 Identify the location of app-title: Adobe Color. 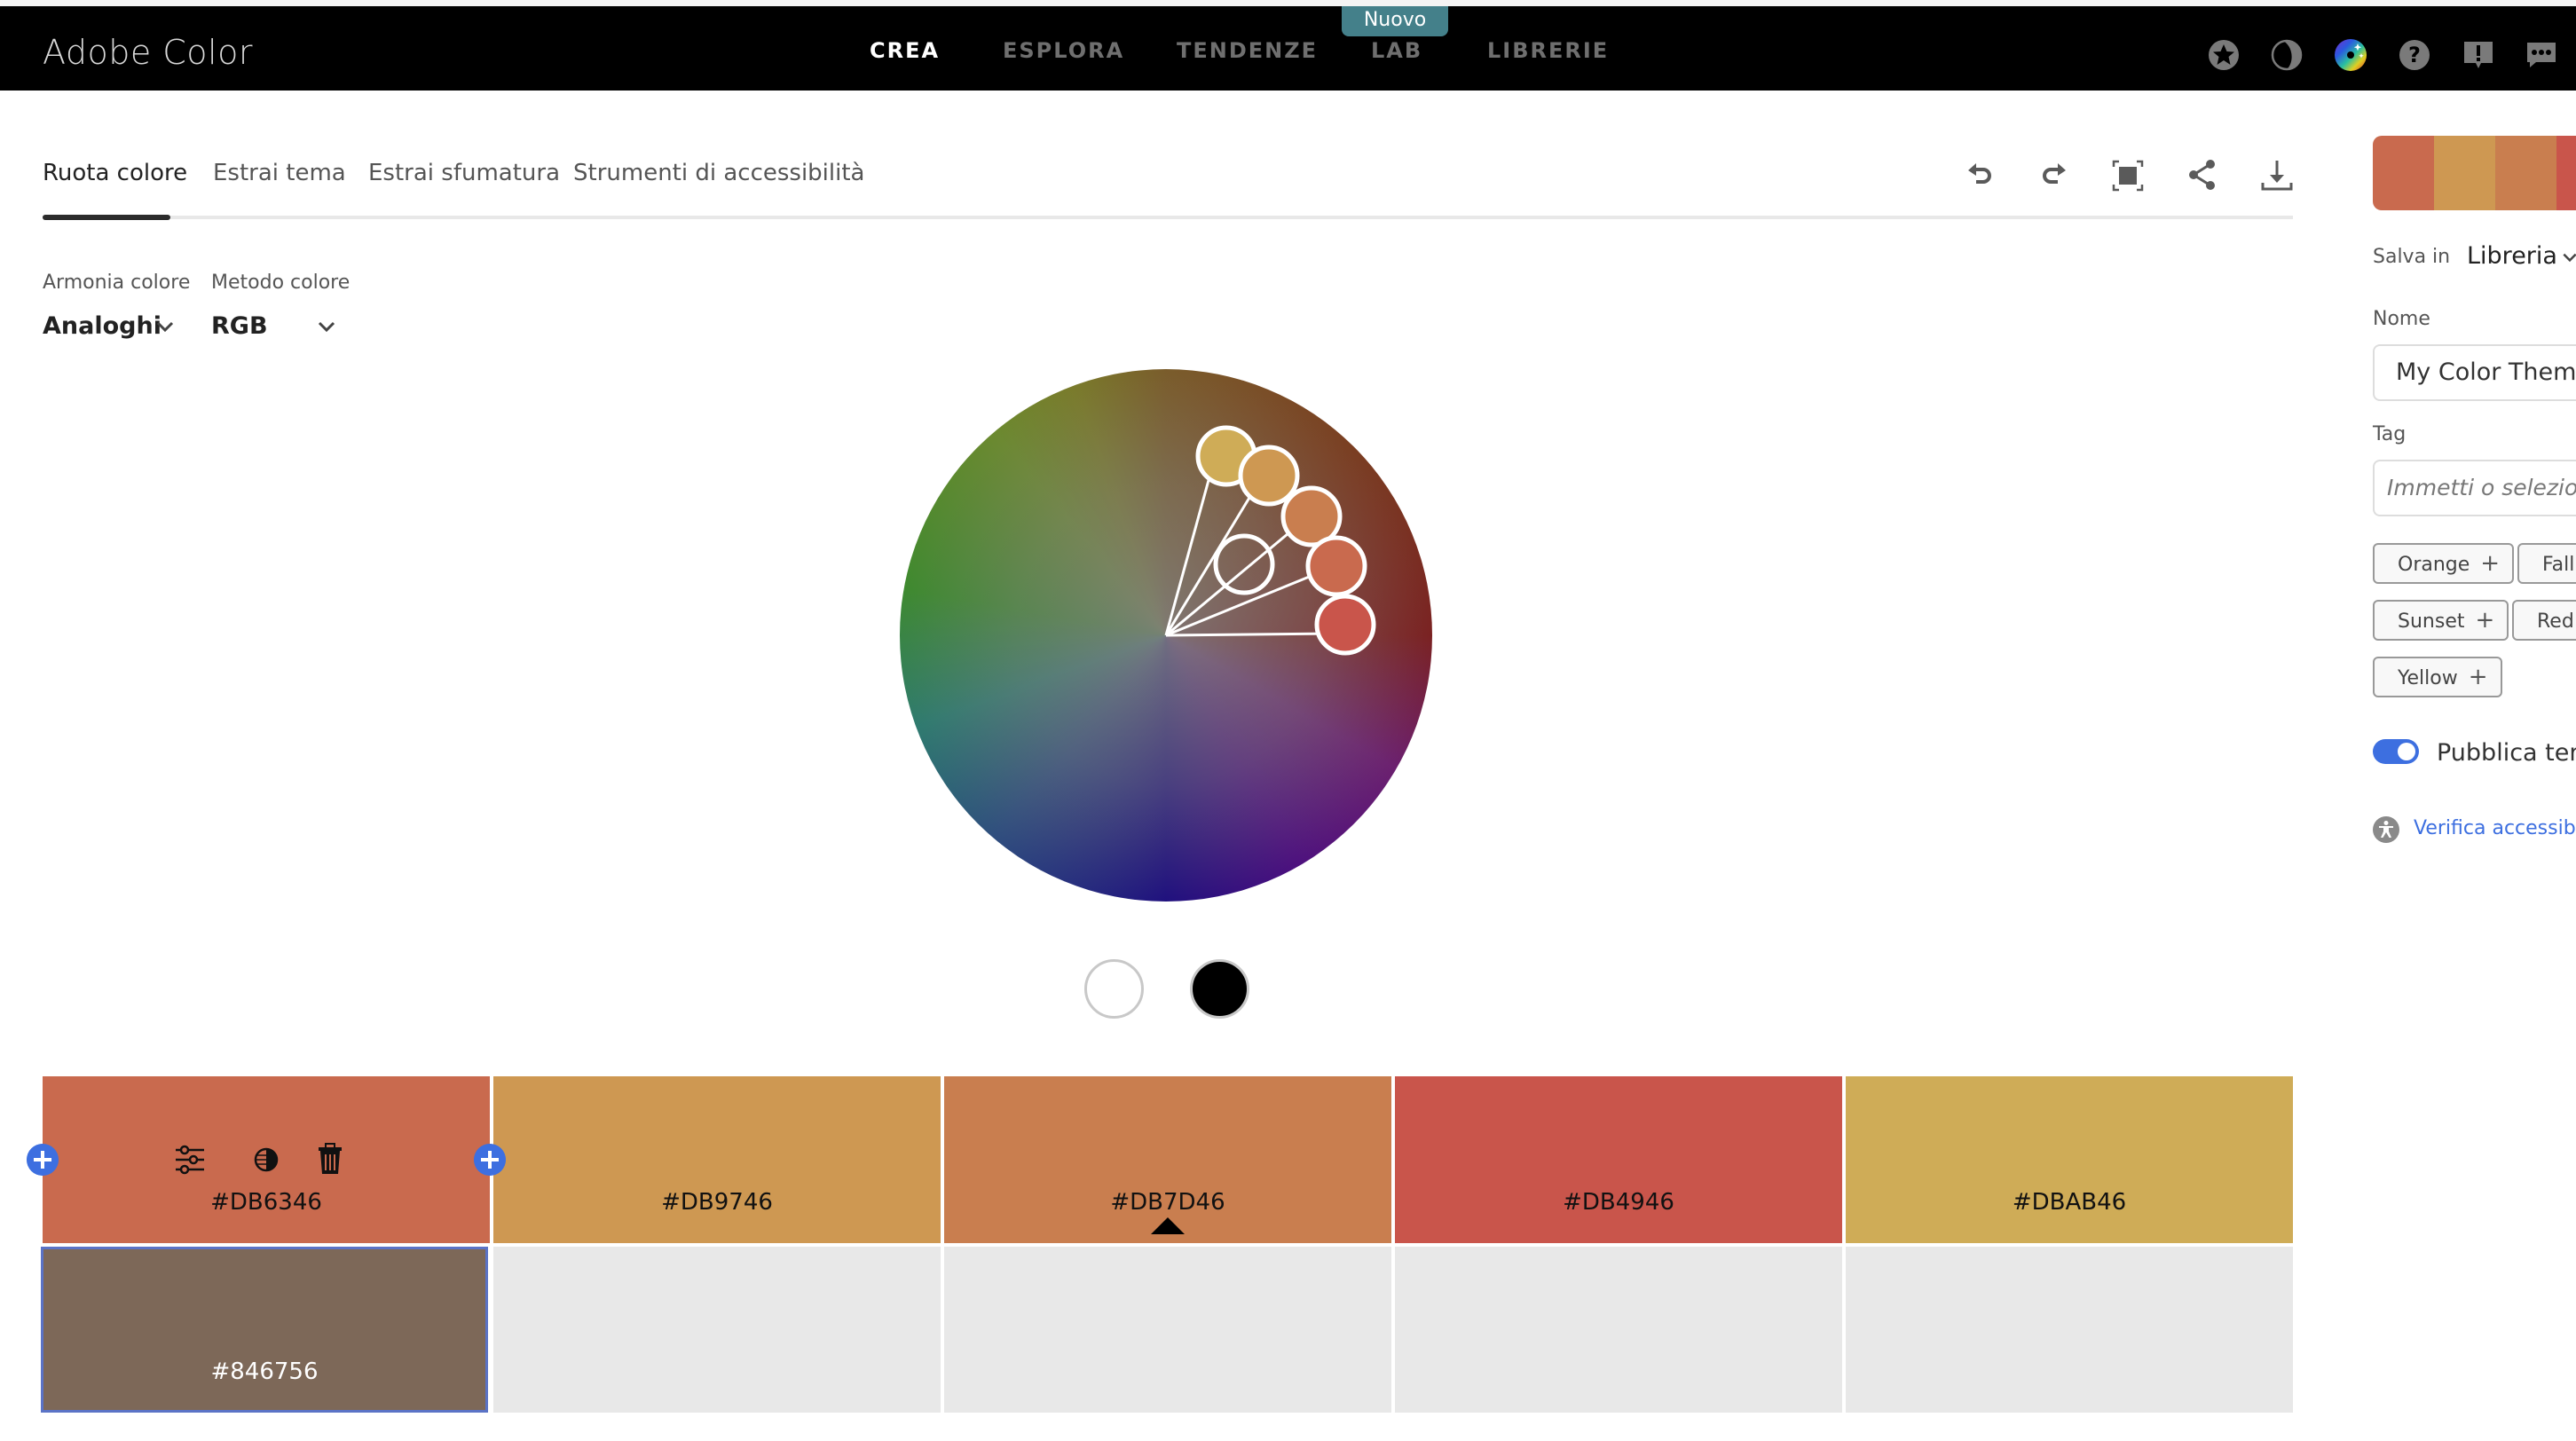
(148, 53).